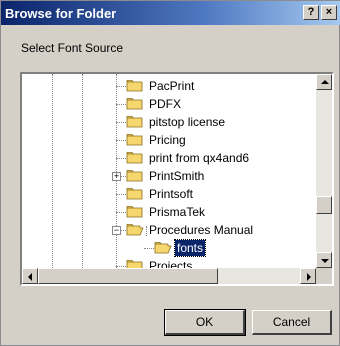 The width and height of the screenshot is (340, 346). I want to click on up-arrow-icon, so click(325, 82).